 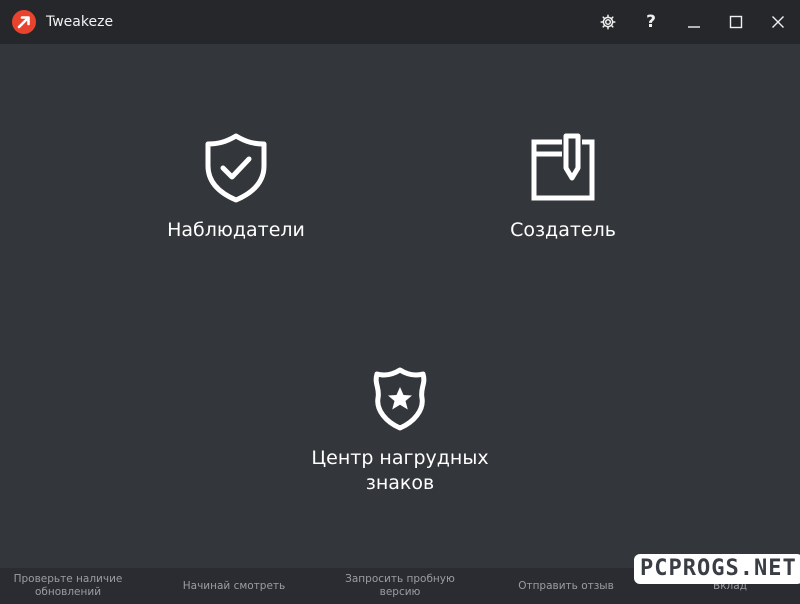 I want to click on close-icon, so click(x=778, y=22).